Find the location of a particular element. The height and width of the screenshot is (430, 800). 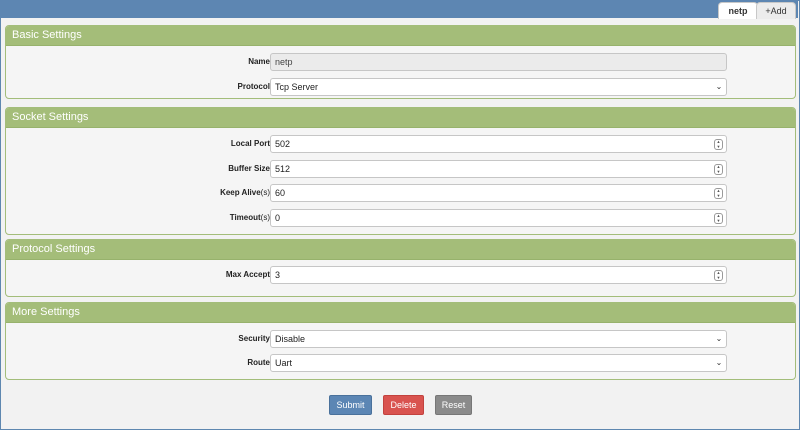

name-field: netp is located at coordinates (498, 62).